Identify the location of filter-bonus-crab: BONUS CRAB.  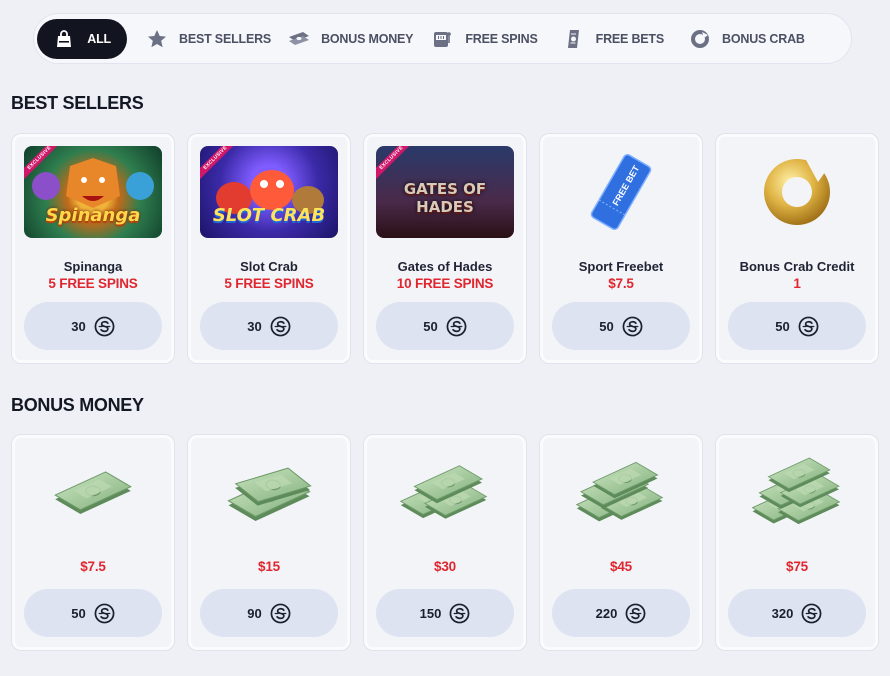
(746, 39).